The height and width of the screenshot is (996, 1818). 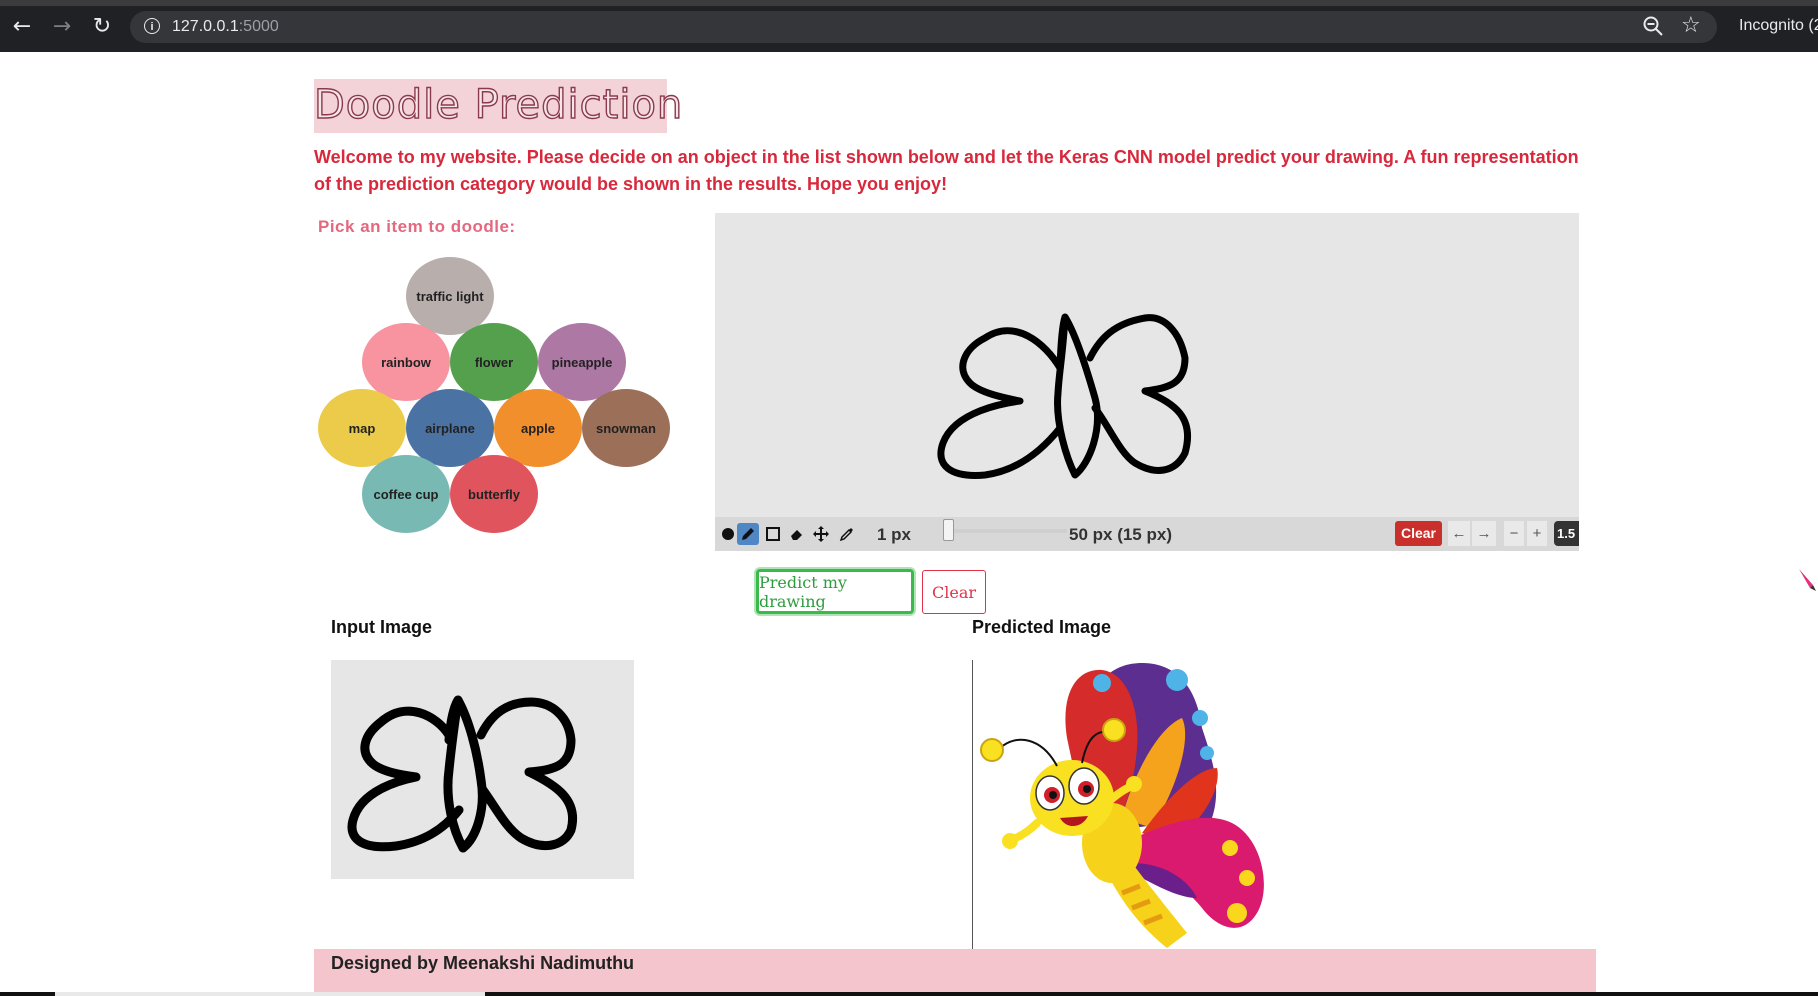 I want to click on color-swatch-icon, so click(x=728, y=534).